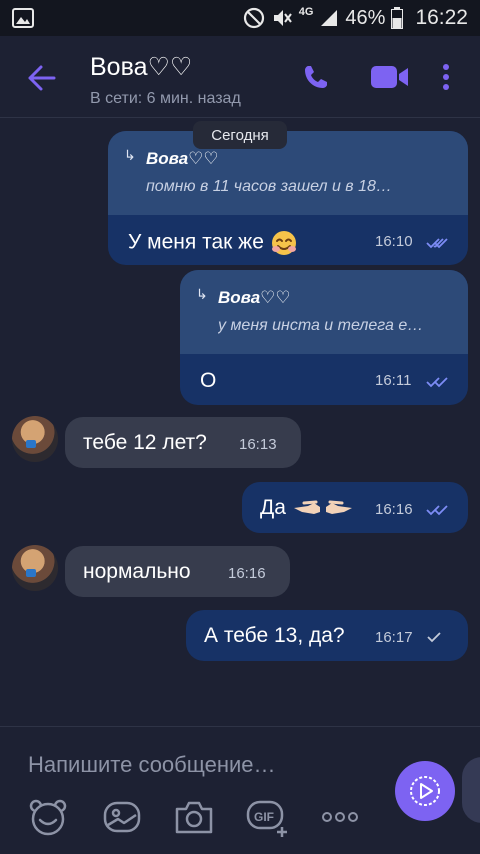  Describe the element at coordinates (355, 507) in the screenshot. I see `message-bubble-outgoing: Да 16:16` at that location.